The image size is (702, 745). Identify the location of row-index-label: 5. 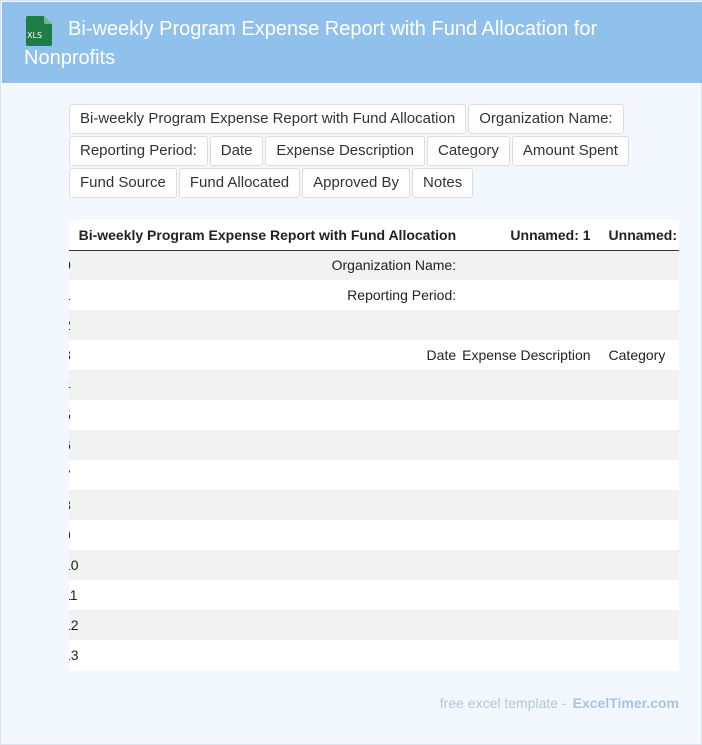
(70, 415).